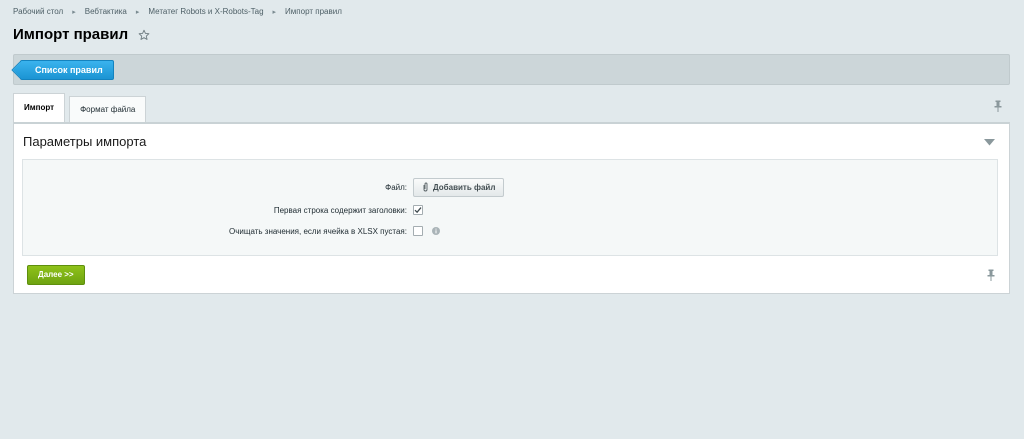 The width and height of the screenshot is (1024, 439). What do you see at coordinates (418, 231) in the screenshot?
I see `clear-values-checkbox` at bounding box center [418, 231].